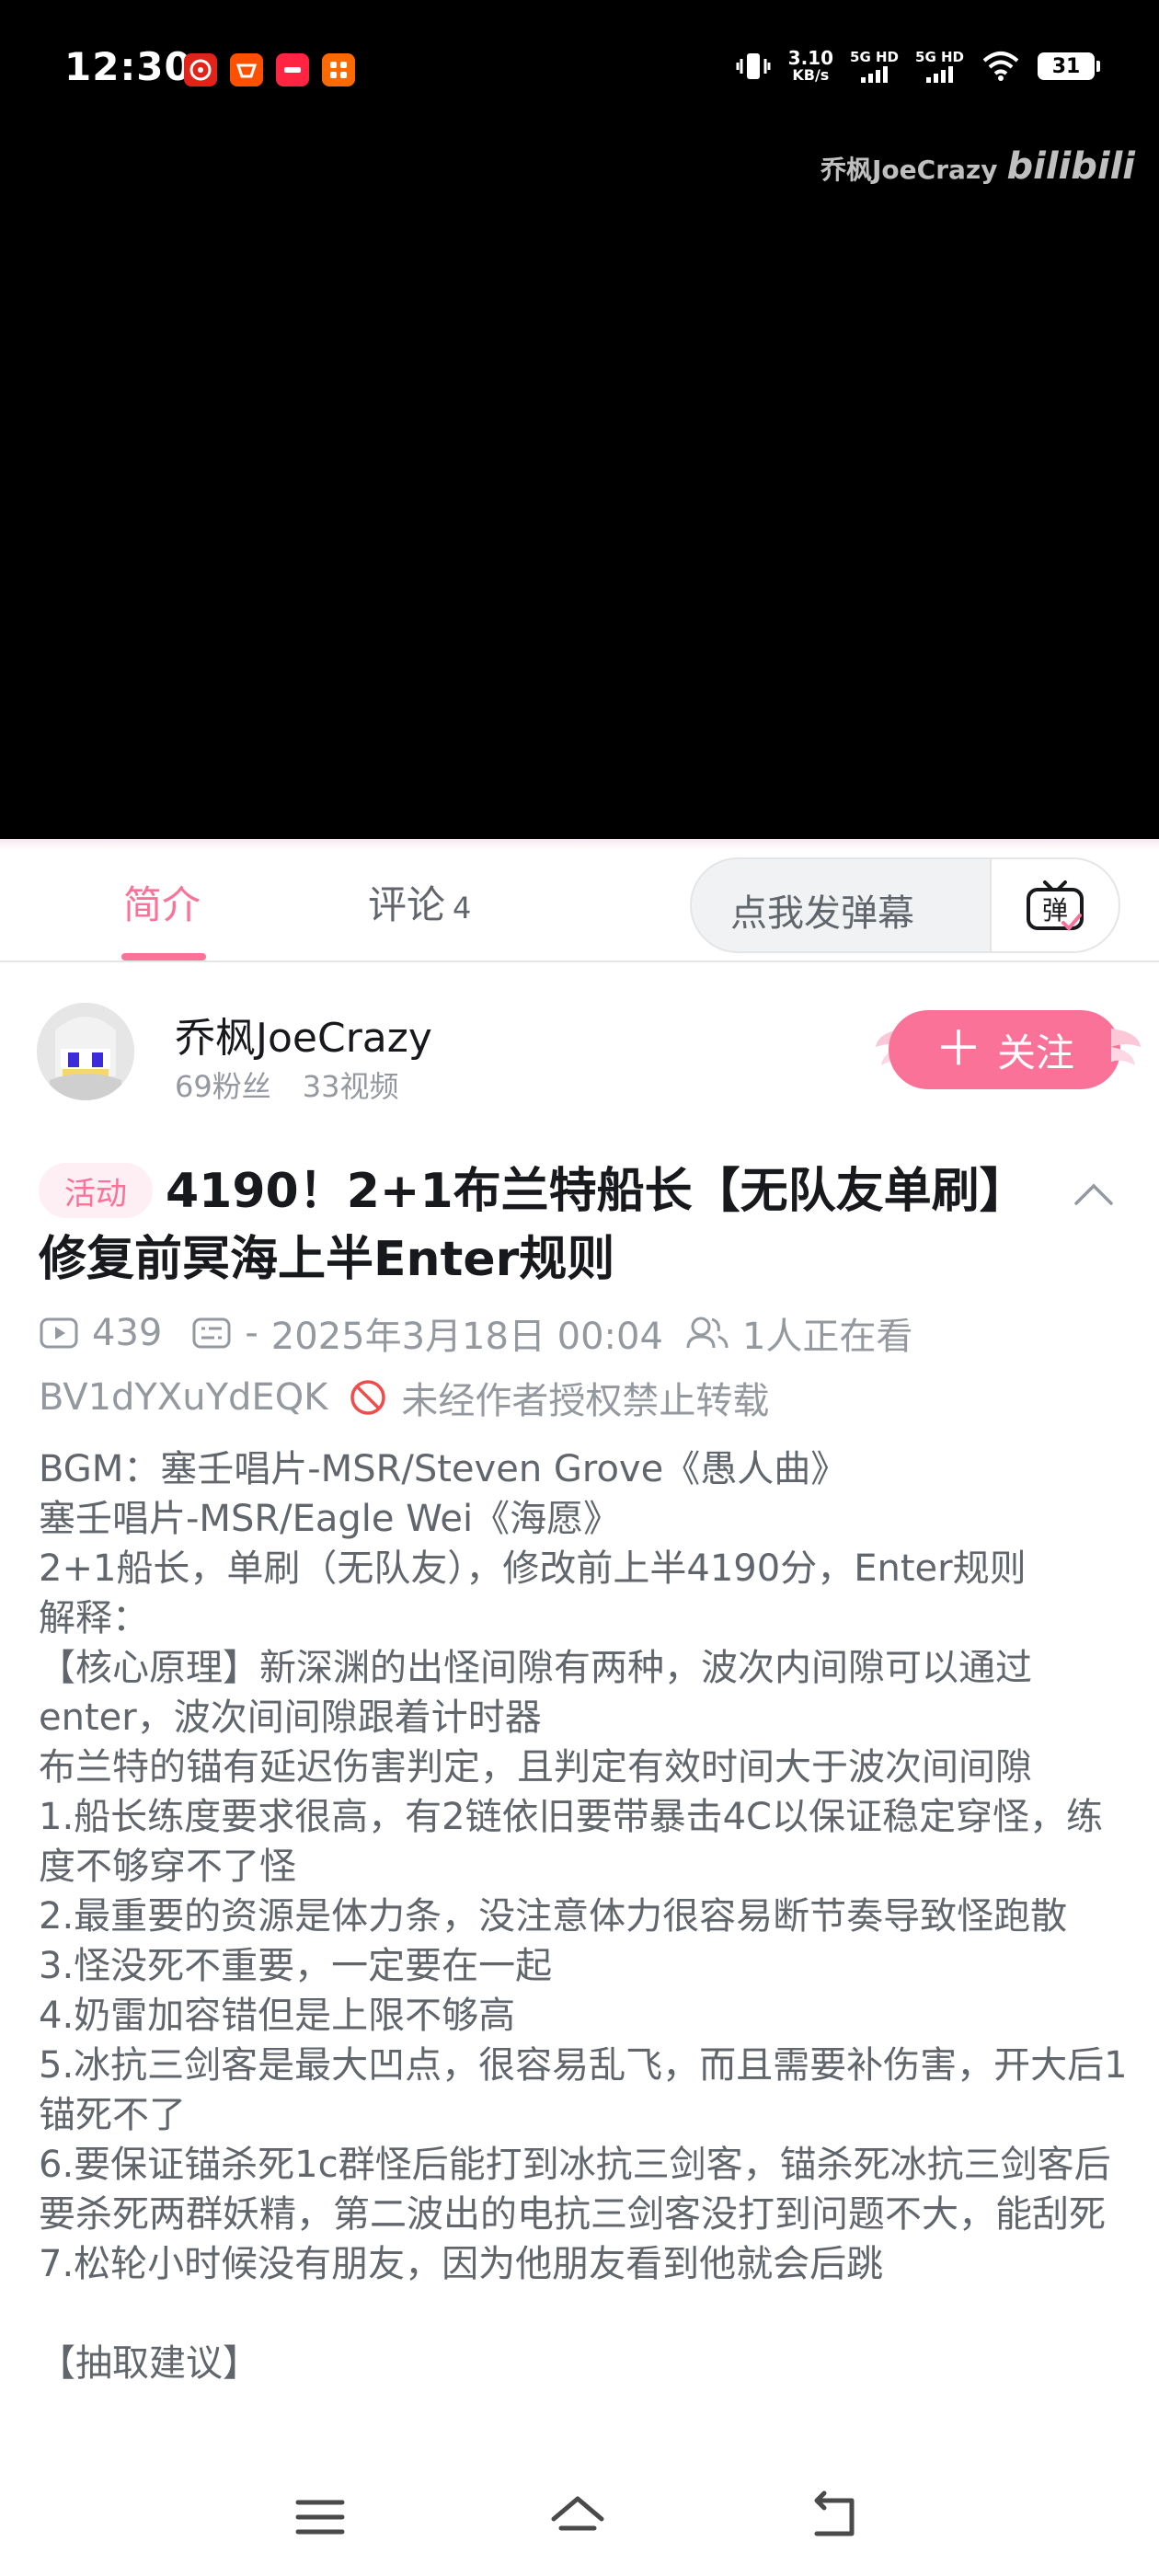  Describe the element at coordinates (251, 1333) in the screenshot. I see `danmaku-count: -` at that location.